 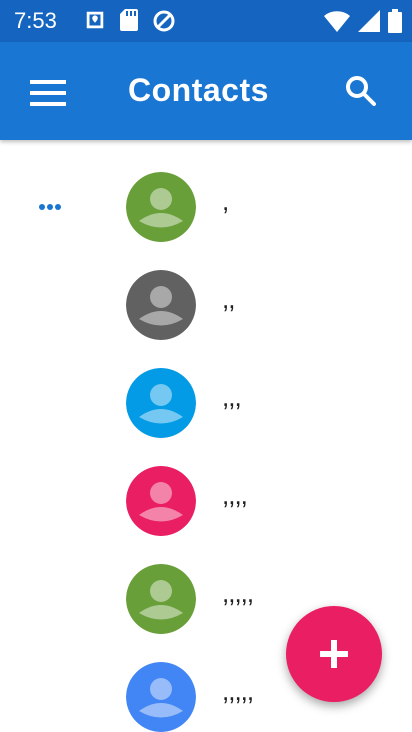 I want to click on maps-icon, so click(x=95, y=21).